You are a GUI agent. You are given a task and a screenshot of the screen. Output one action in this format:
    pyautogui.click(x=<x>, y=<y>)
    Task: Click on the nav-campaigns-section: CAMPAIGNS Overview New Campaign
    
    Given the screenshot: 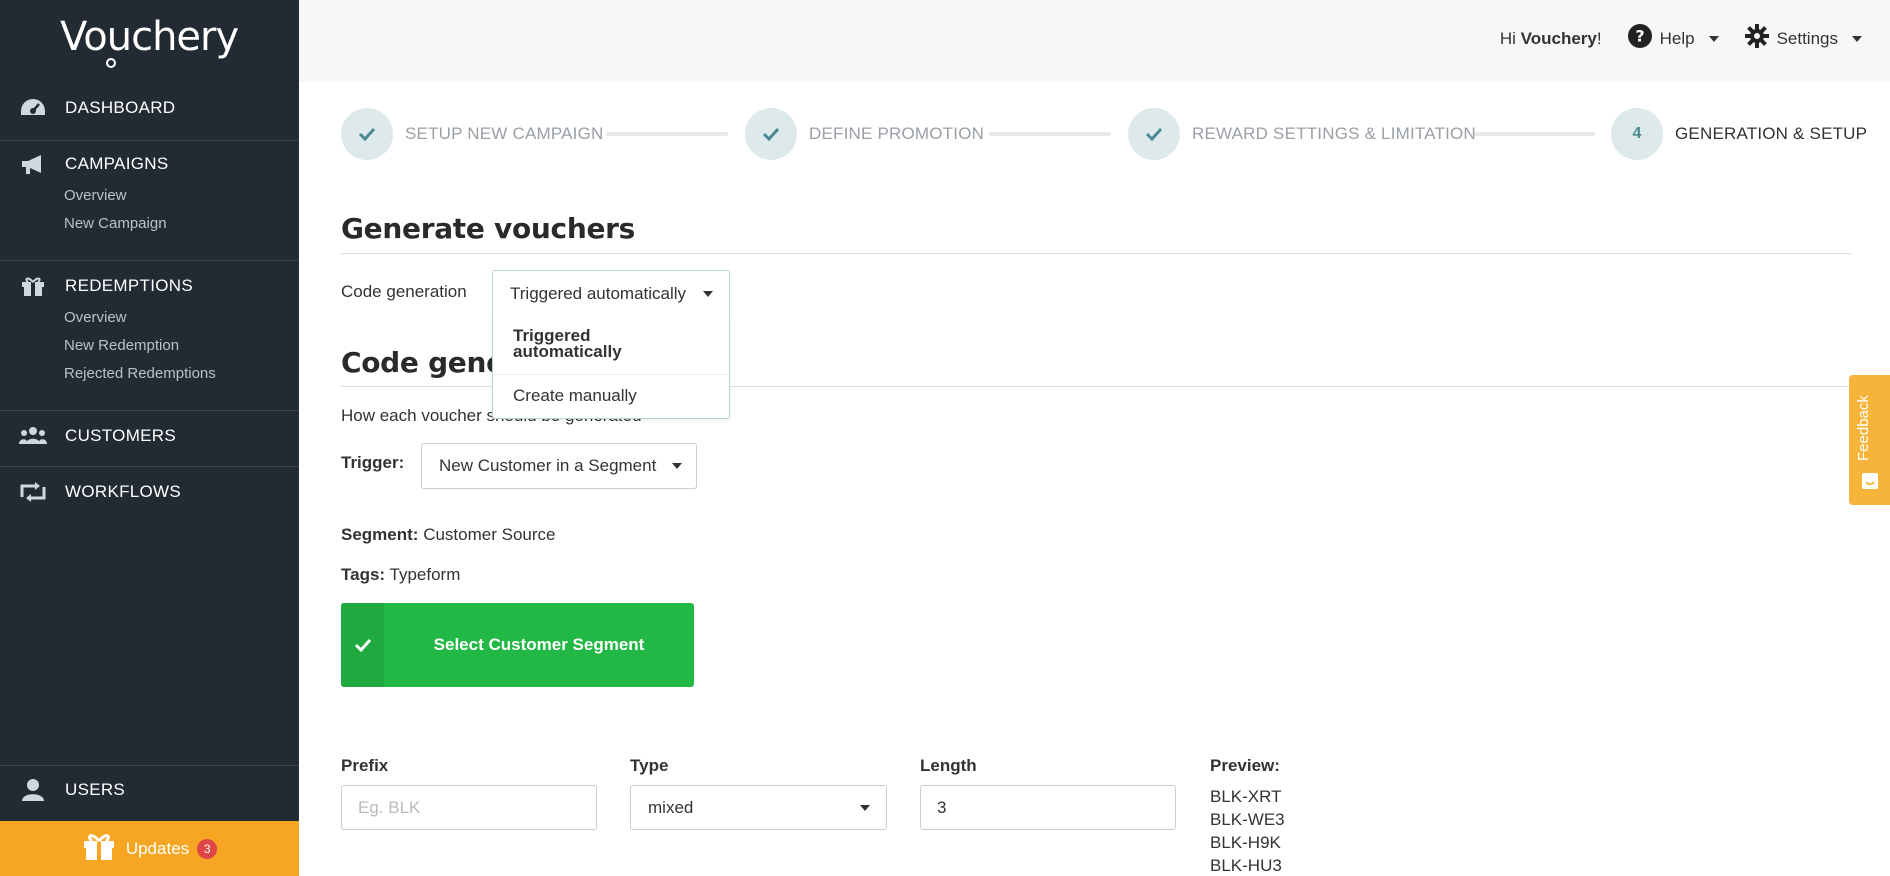 What is the action you would take?
    pyautogui.click(x=149, y=192)
    